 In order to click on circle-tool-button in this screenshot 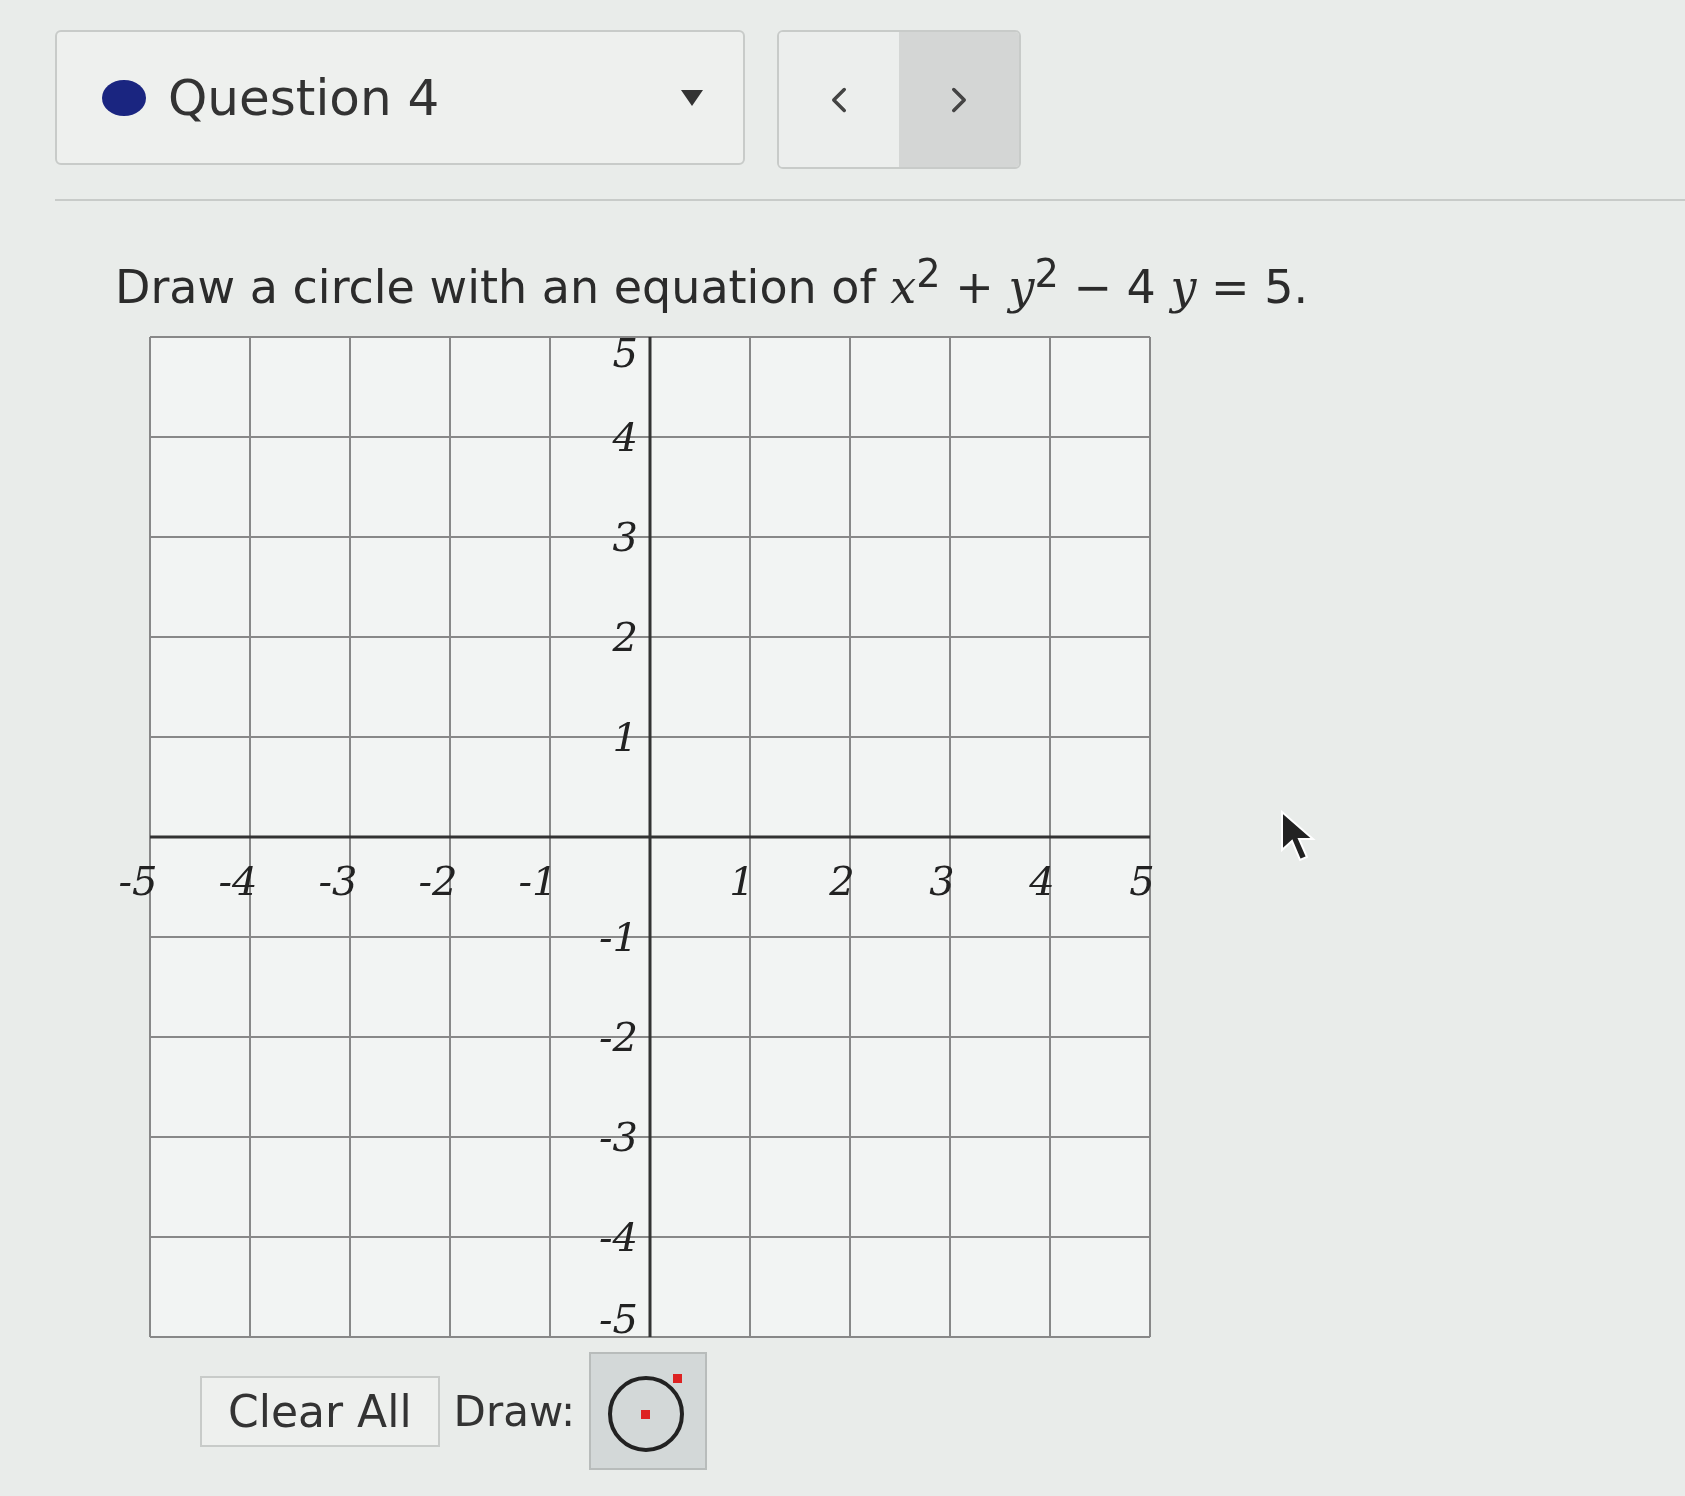, I will do `click(648, 1411)`.